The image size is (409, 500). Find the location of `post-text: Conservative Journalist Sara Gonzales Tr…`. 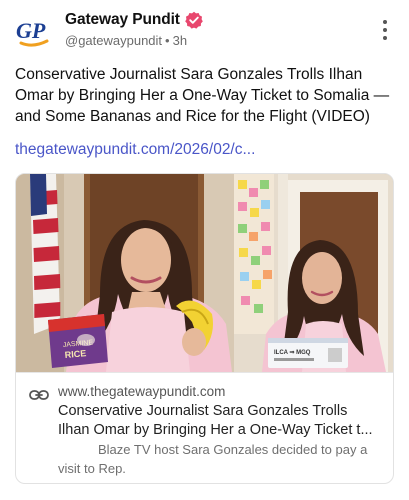

post-text: Conservative Journalist Sara Gonzales Tr… is located at coordinates (202, 95).